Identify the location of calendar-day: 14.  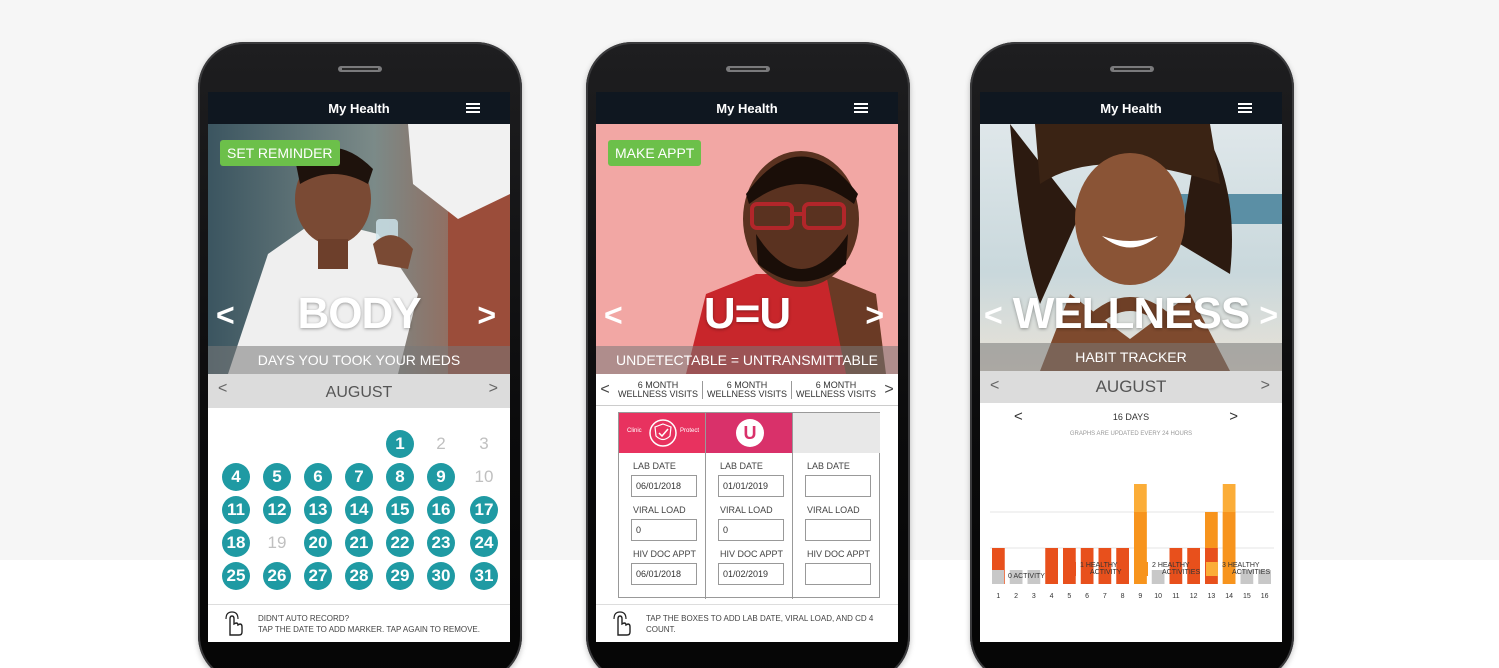
(359, 510).